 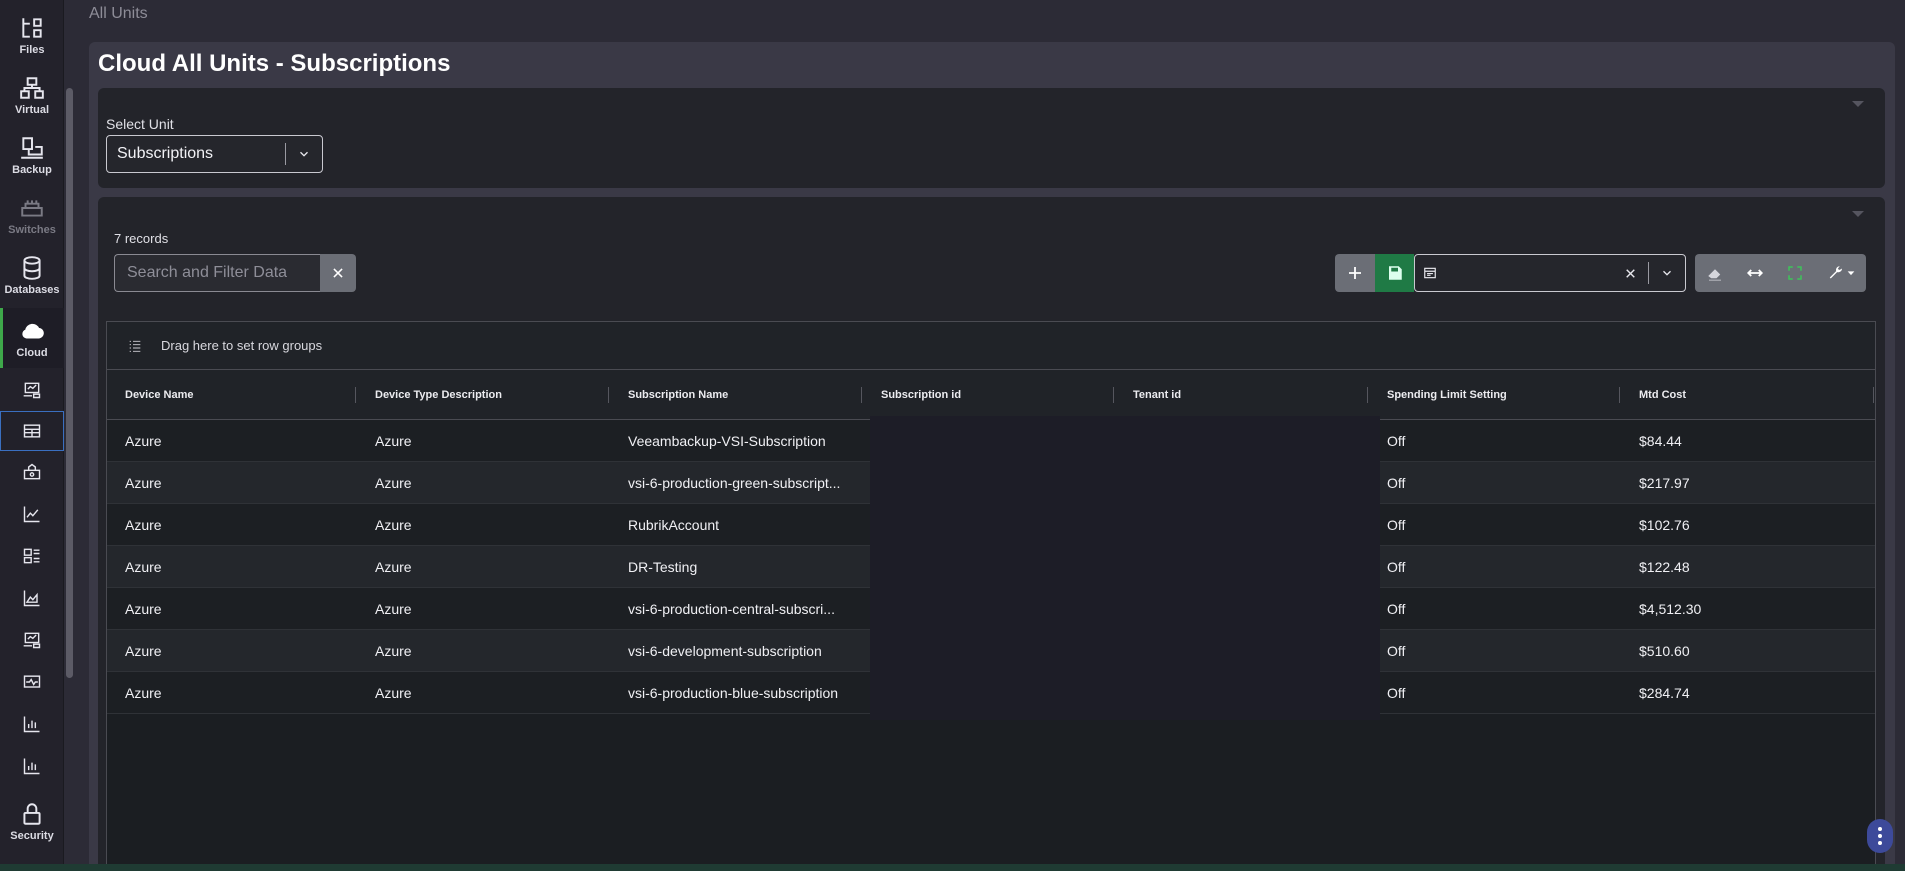 I want to click on save-button, so click(x=1394, y=273).